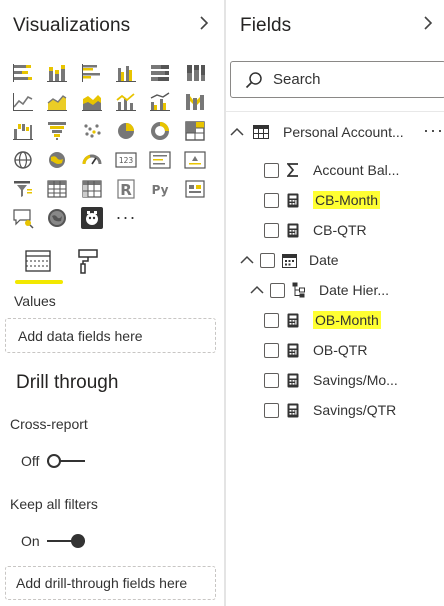 The width and height of the screenshot is (444, 606). I want to click on key-influencers-icon, so click(194, 188).